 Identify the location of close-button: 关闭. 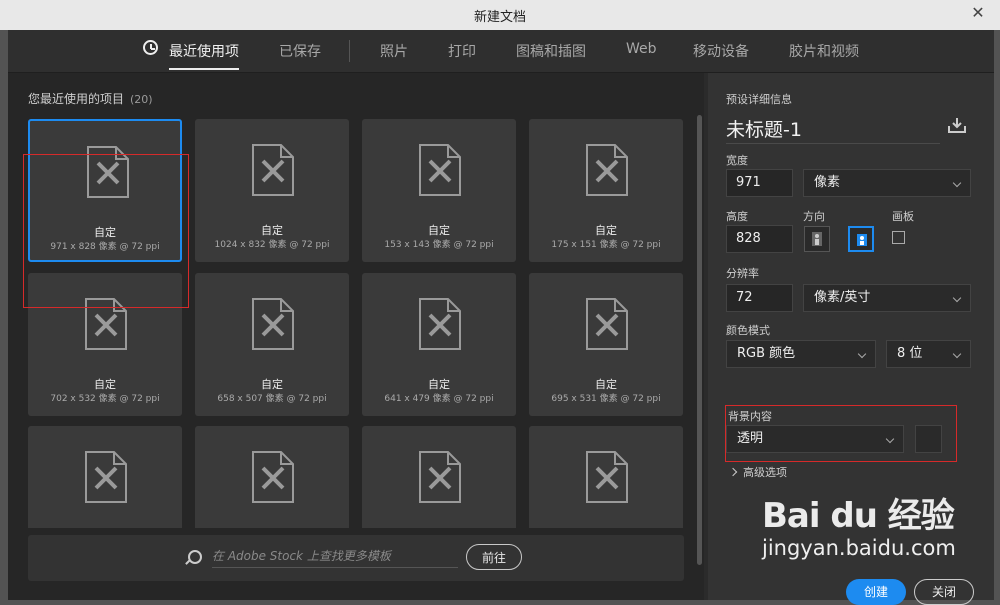
(944, 592).